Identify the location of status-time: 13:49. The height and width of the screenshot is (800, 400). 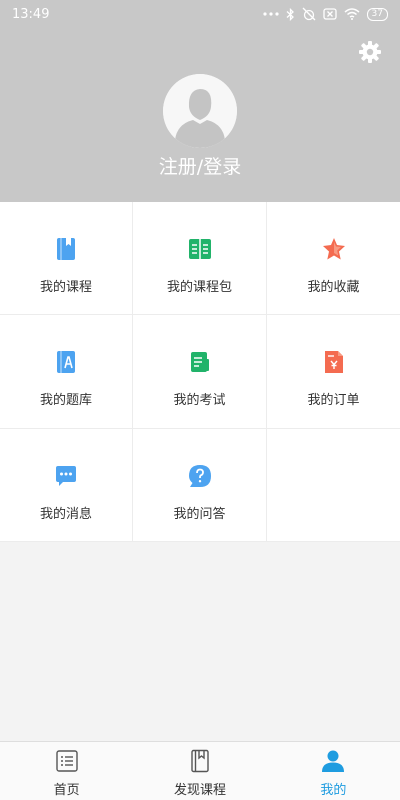
(31, 14).